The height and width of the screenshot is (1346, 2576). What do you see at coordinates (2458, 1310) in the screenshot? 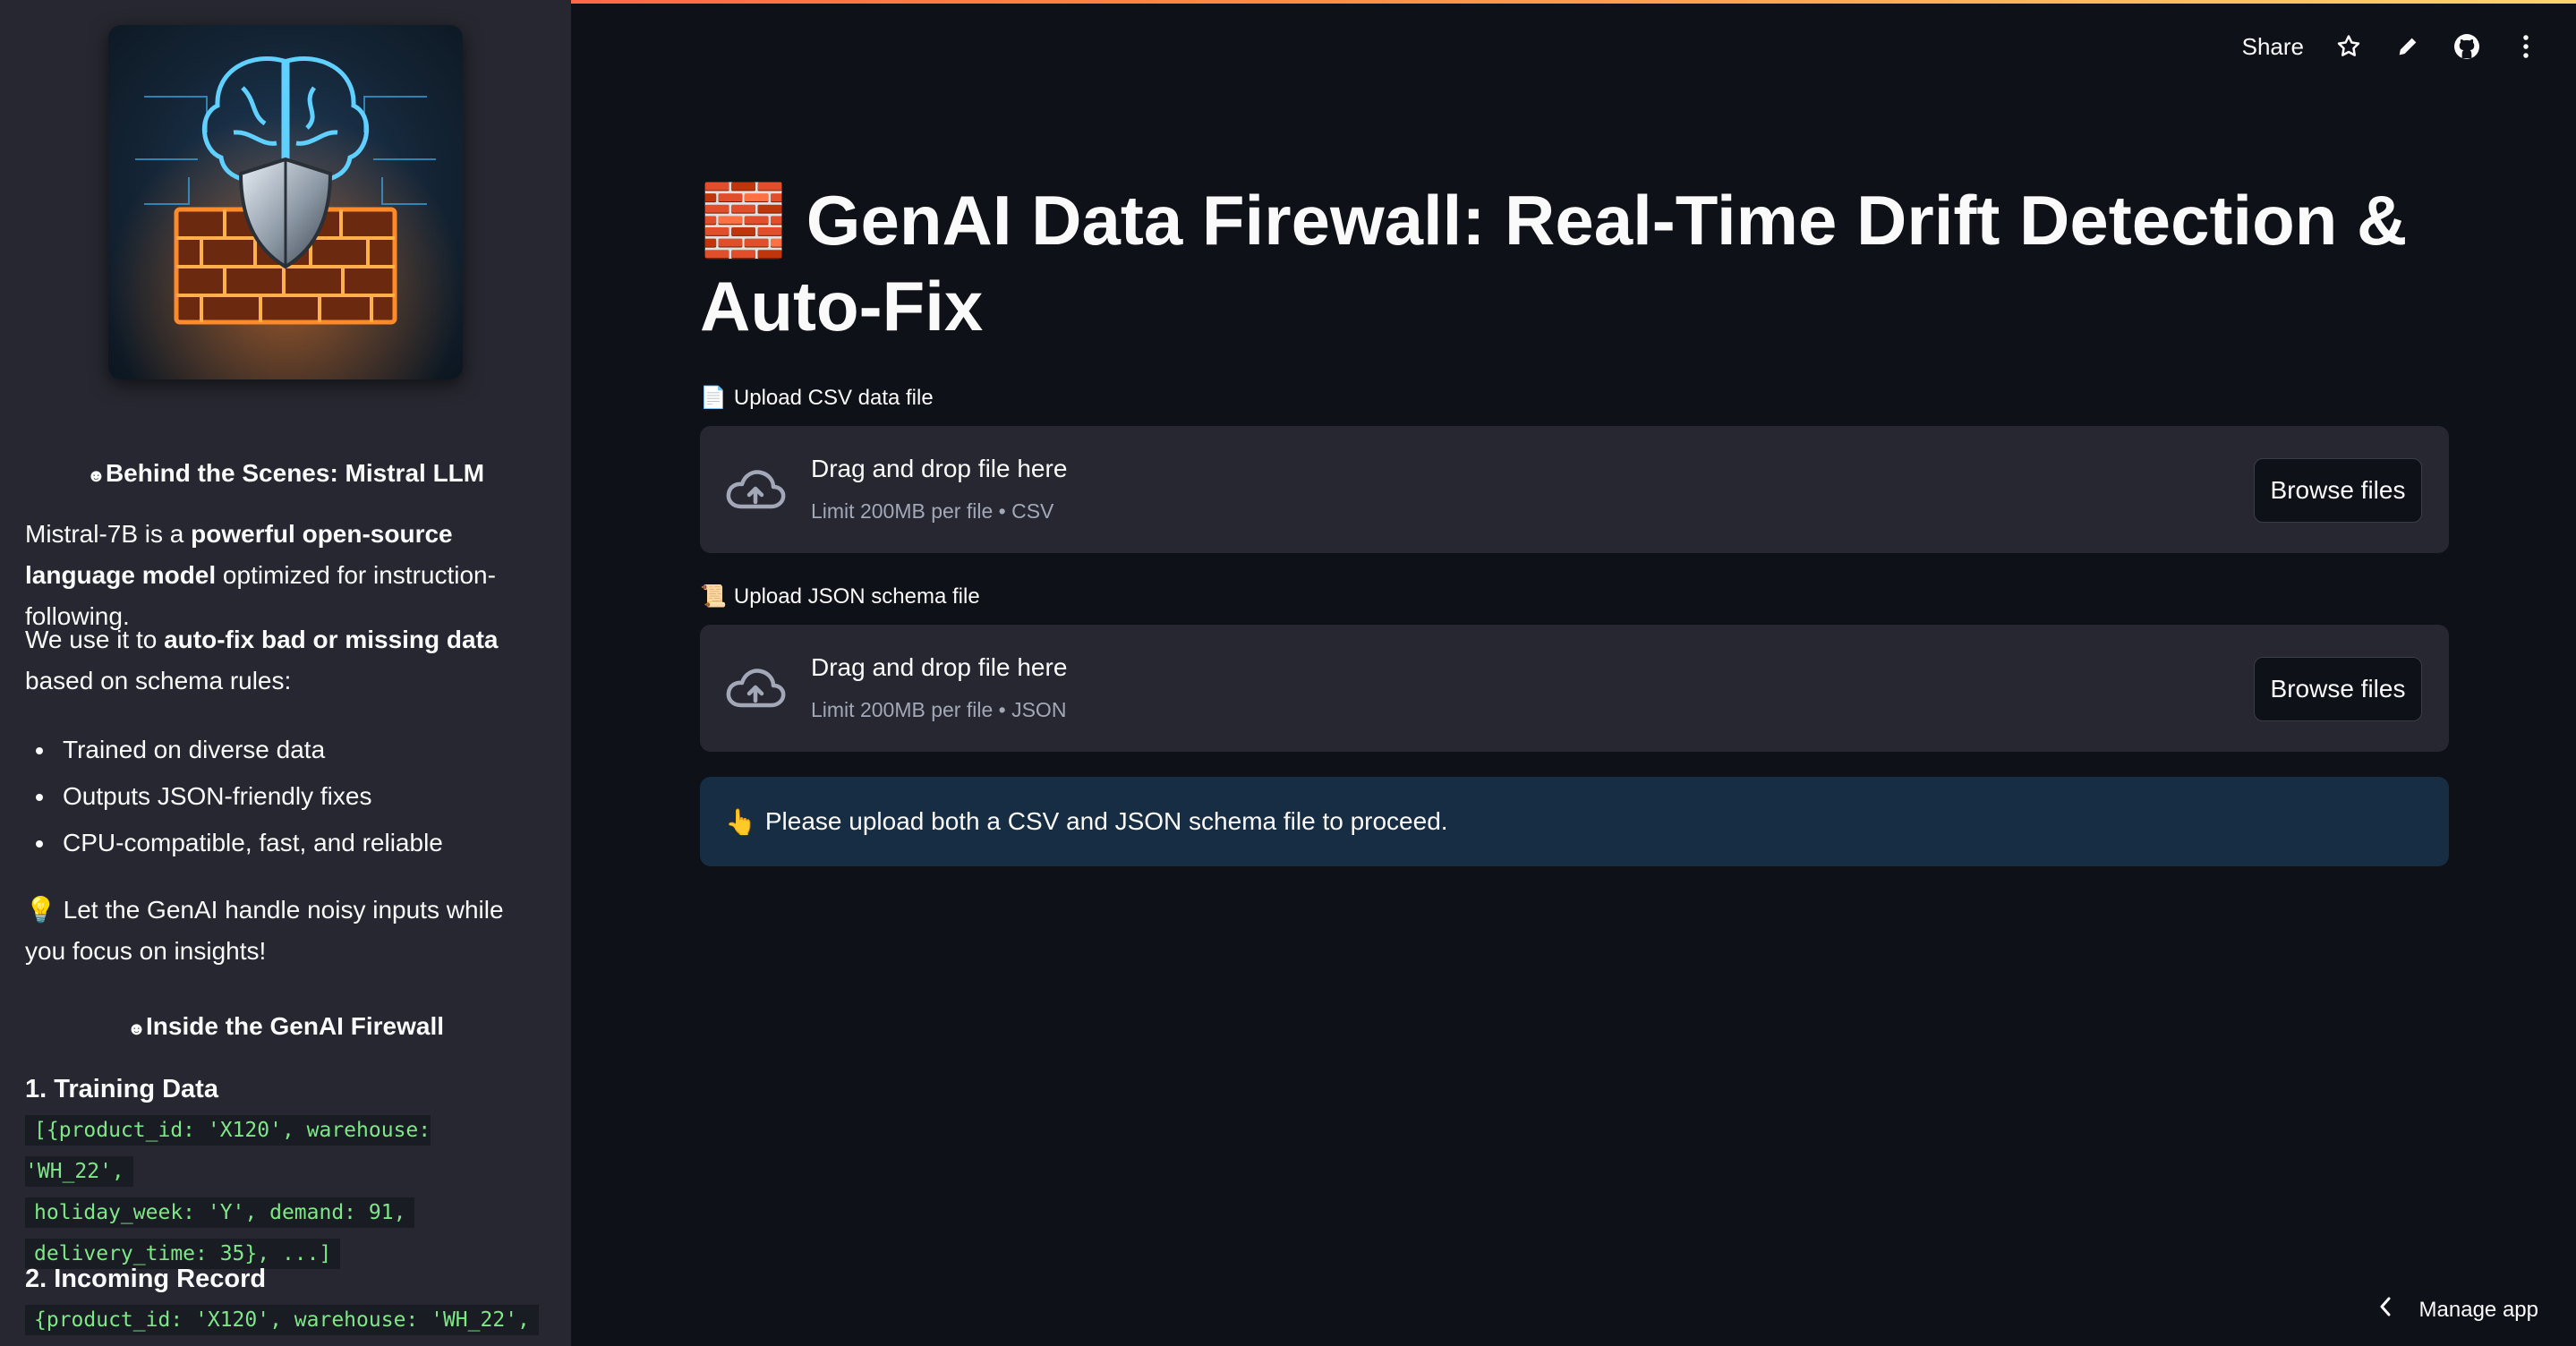
I see `manage-app-button: Manage app` at bounding box center [2458, 1310].